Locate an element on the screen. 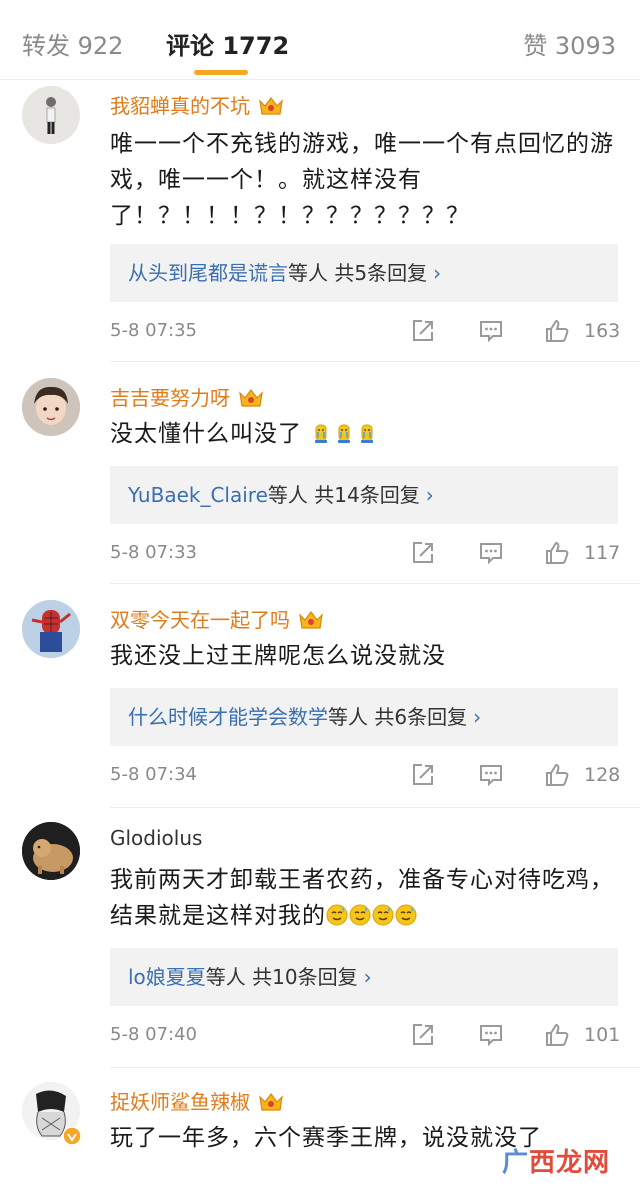  tab-repost: 转发 922 is located at coordinates (72, 43).